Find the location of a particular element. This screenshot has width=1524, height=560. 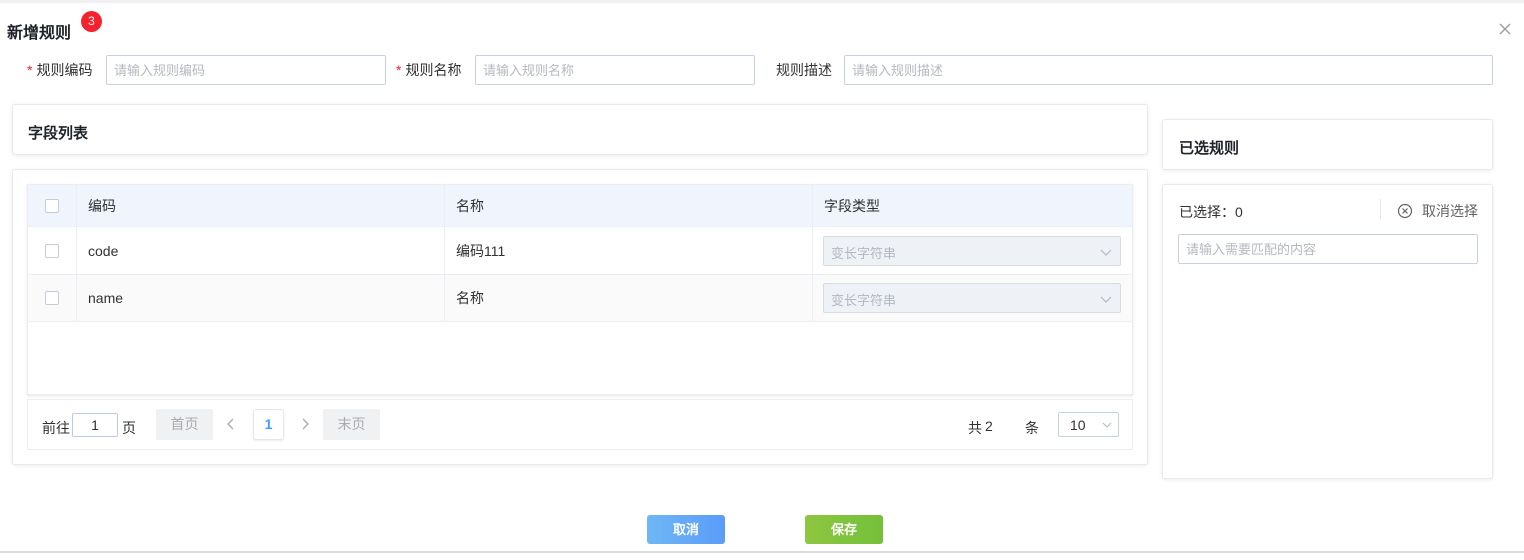

goto-prefix: 前往 is located at coordinates (56, 428).